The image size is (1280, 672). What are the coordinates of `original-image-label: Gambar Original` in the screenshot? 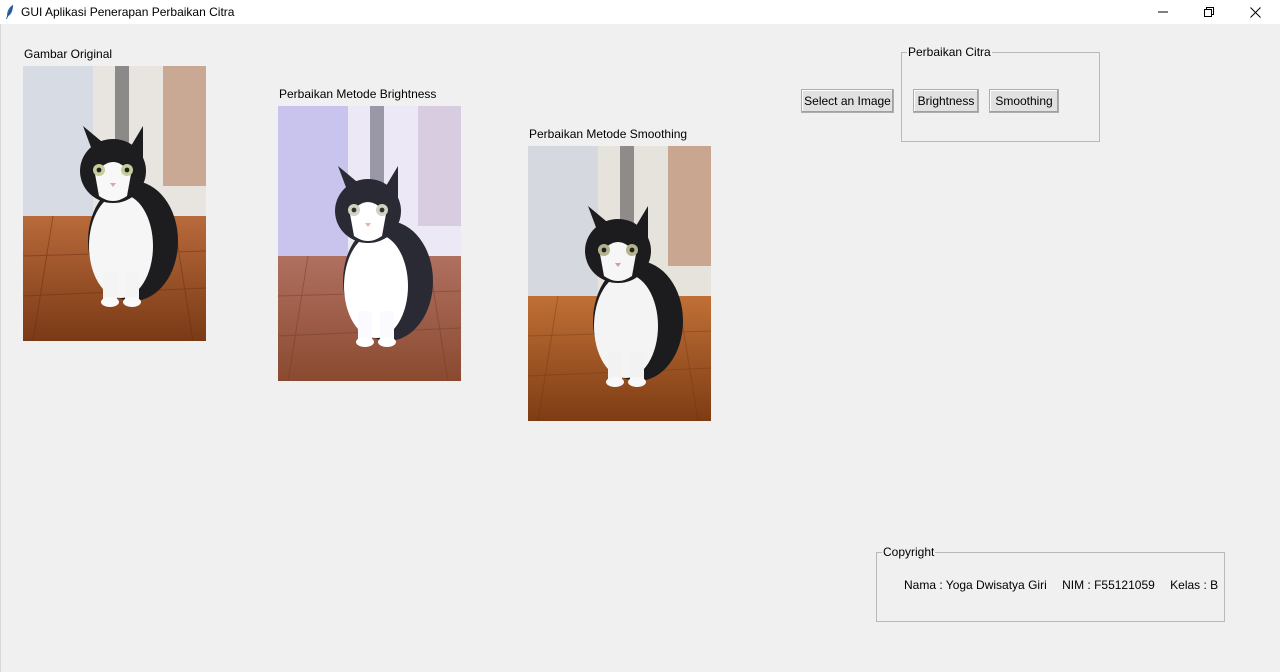 It's located at (68, 54).